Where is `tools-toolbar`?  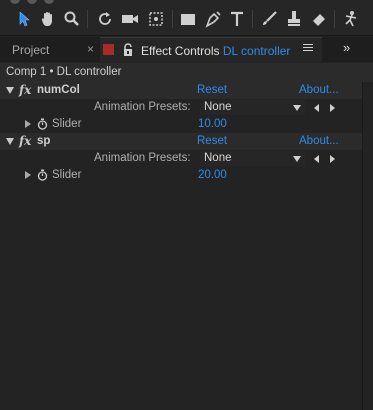
tools-toolbar is located at coordinates (186, 18).